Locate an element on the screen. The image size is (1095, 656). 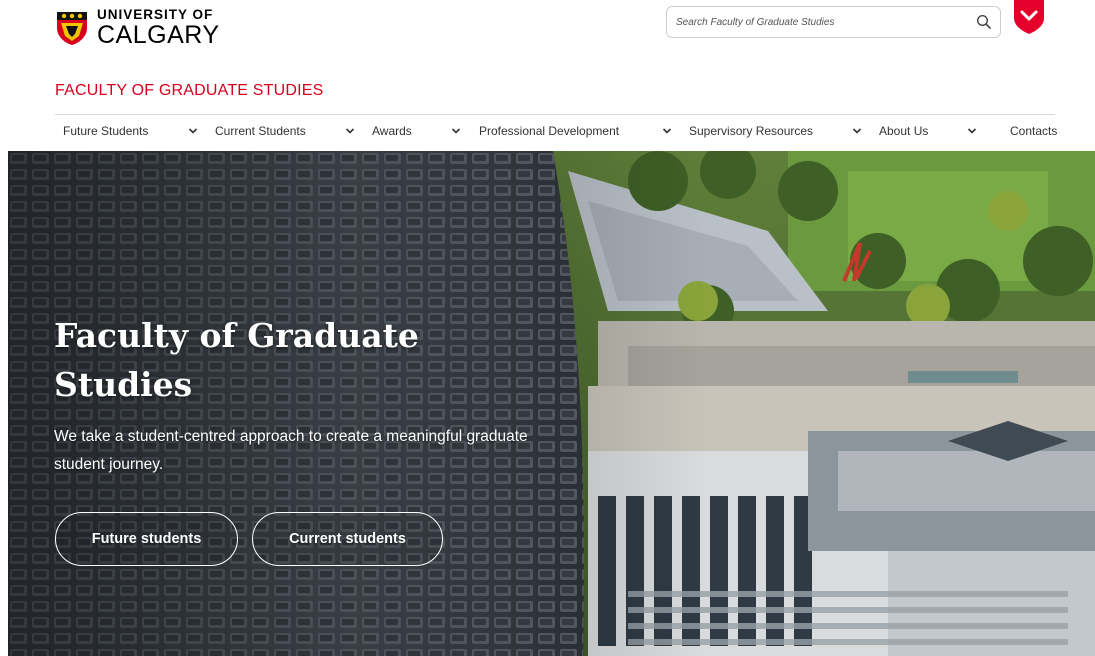
nav-item-supervisory-resources: Supervisory Resources is located at coordinates (751, 131).